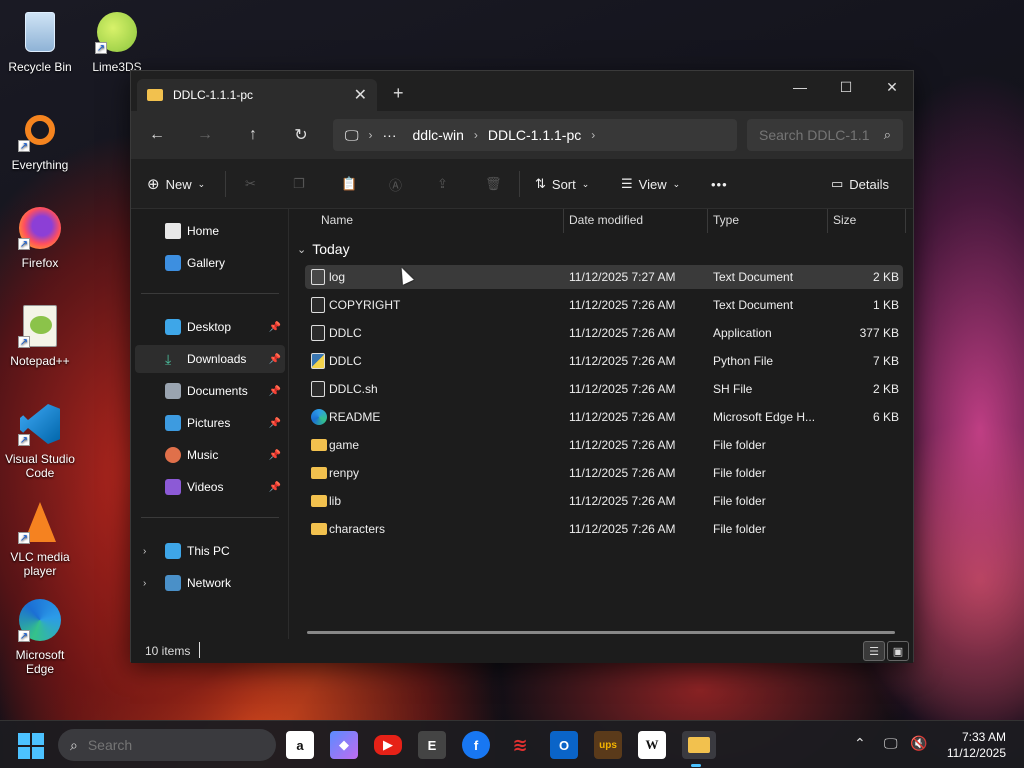  Describe the element at coordinates (390, 135) in the screenshot. I see `breadcrumb-overflow: ···` at that location.